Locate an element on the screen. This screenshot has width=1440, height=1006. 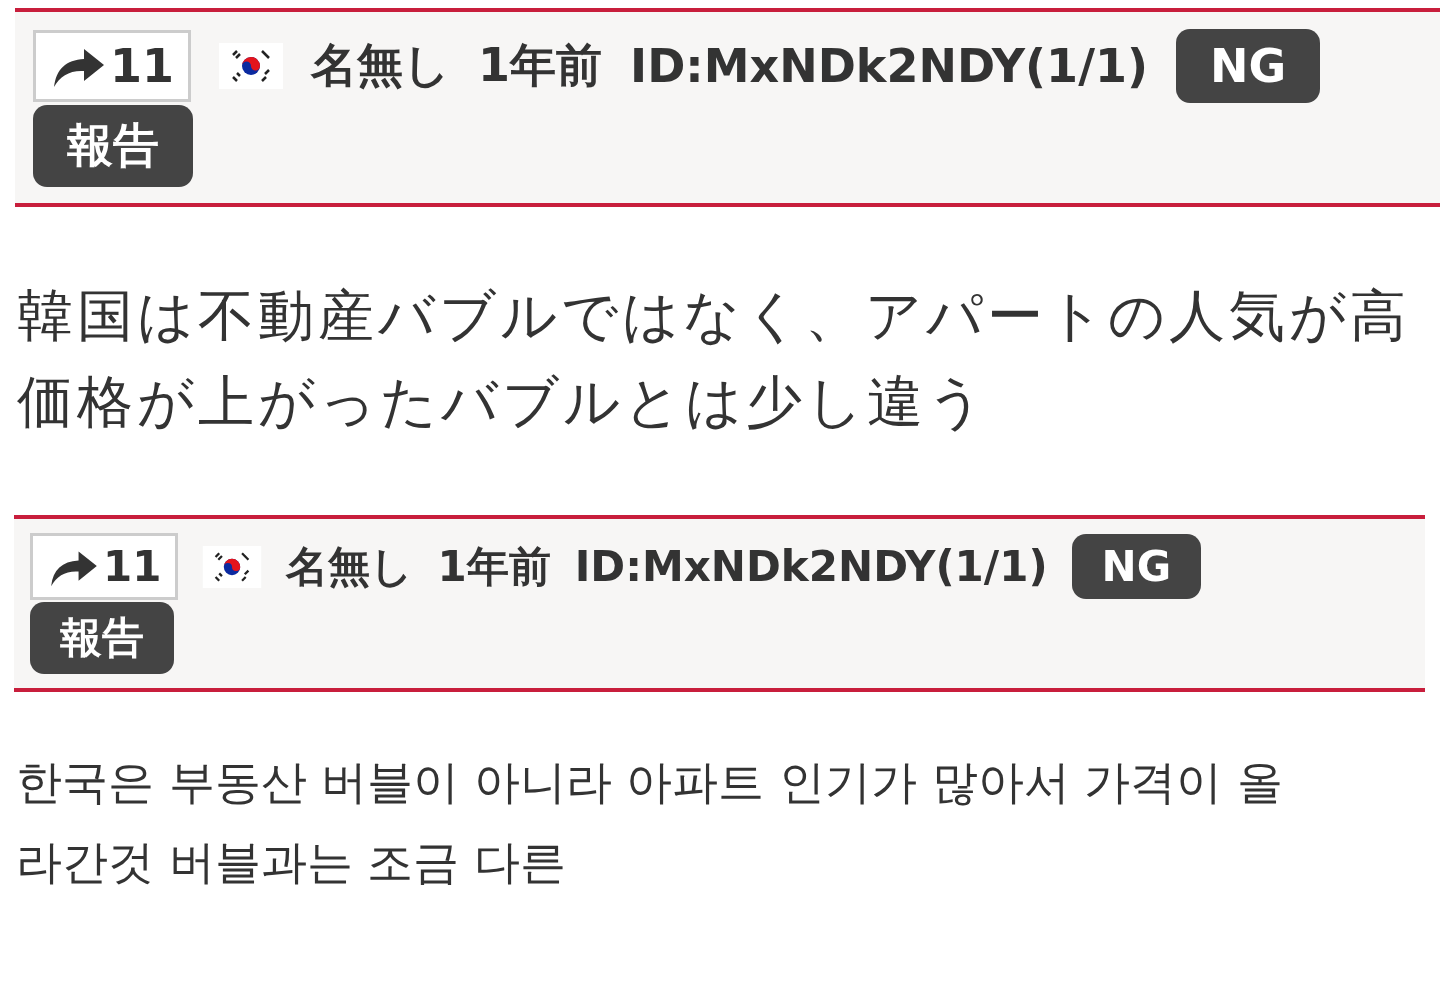
post-text: 韓国は不動産バブルではなく、アパートの人気が高 is located at coordinates (713, 316).